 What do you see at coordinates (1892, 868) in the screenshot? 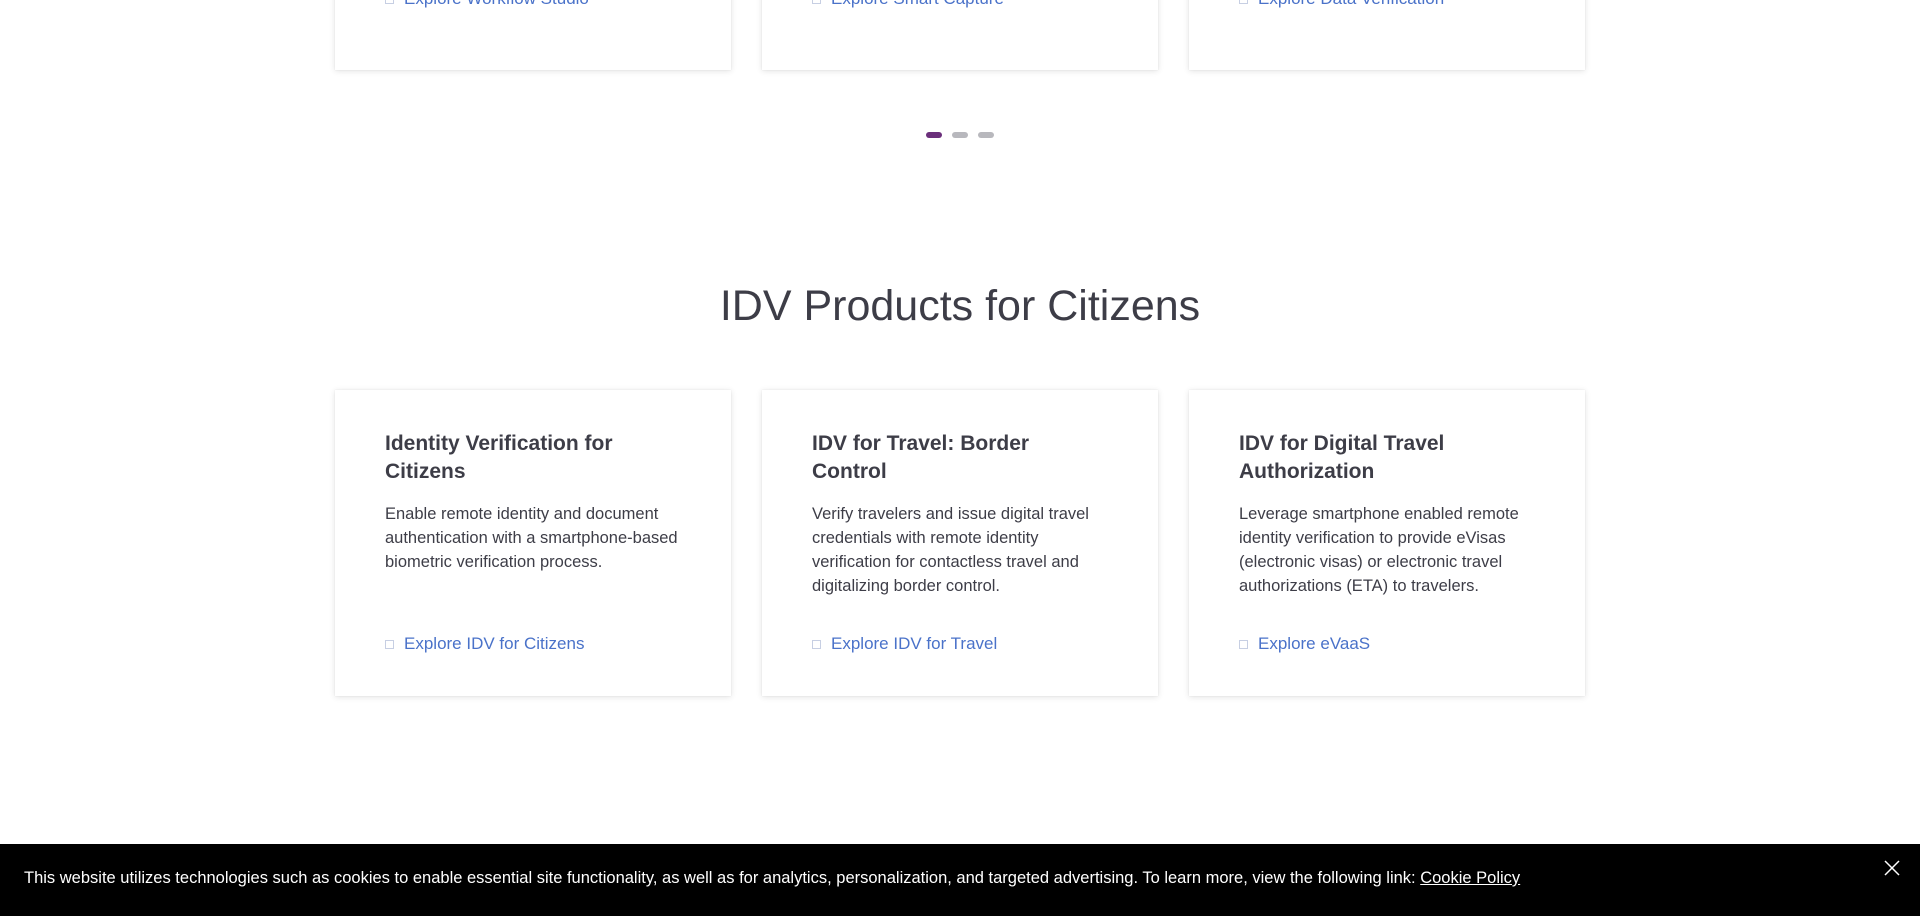
I see `close-icon` at bounding box center [1892, 868].